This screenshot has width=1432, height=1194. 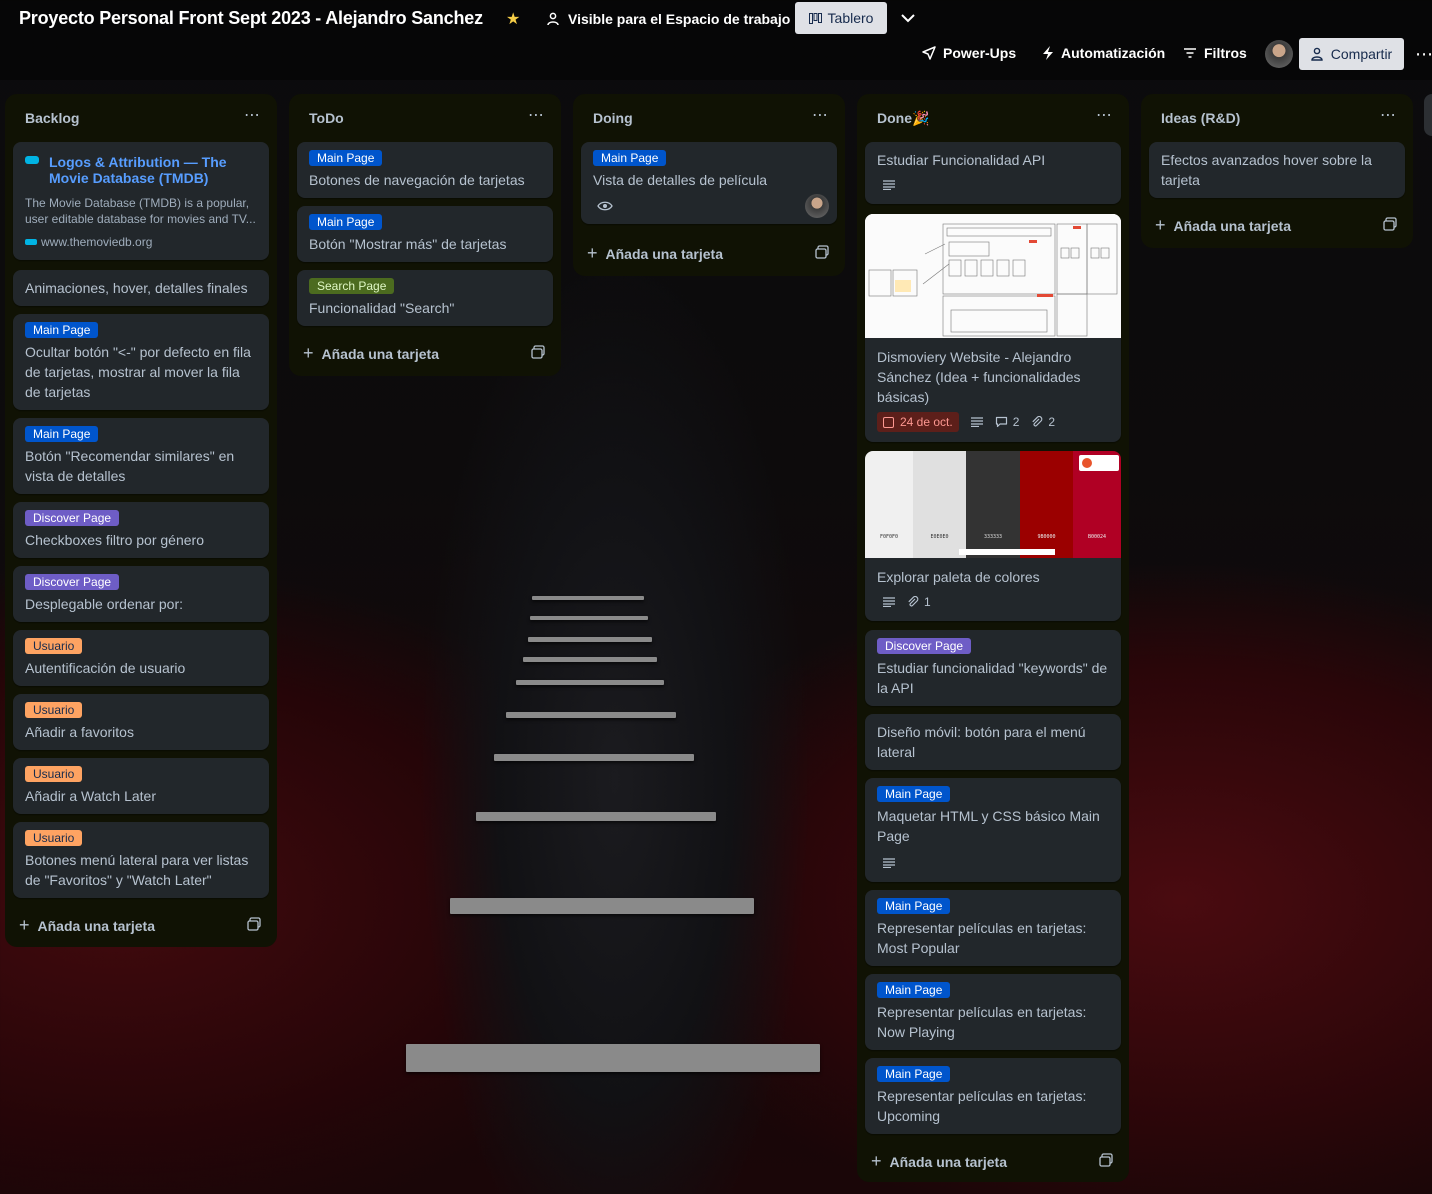 I want to click on attachments-count: 1, so click(x=927, y=602).